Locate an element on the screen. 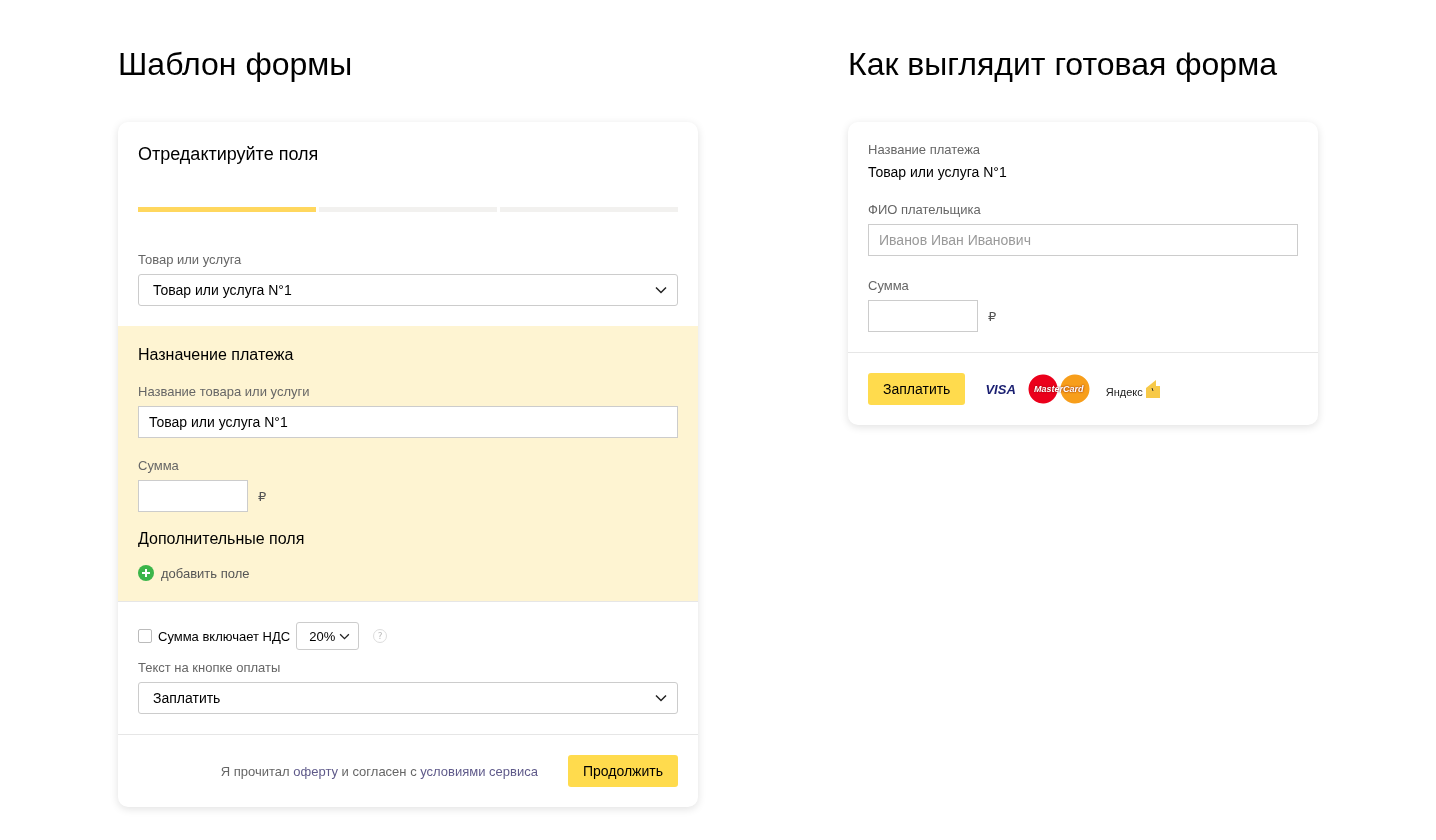  field-label: Название платежа is located at coordinates (925, 149).